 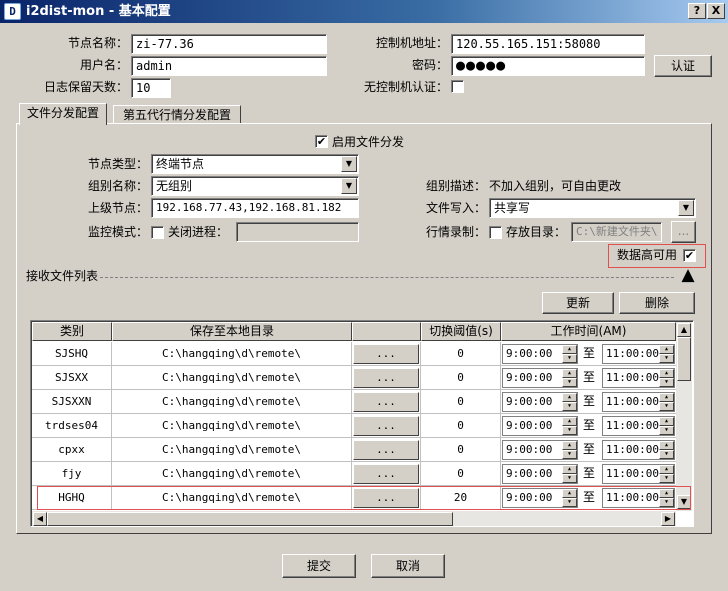 What do you see at coordinates (297, 232) in the screenshot?
I see `close-process-input` at bounding box center [297, 232].